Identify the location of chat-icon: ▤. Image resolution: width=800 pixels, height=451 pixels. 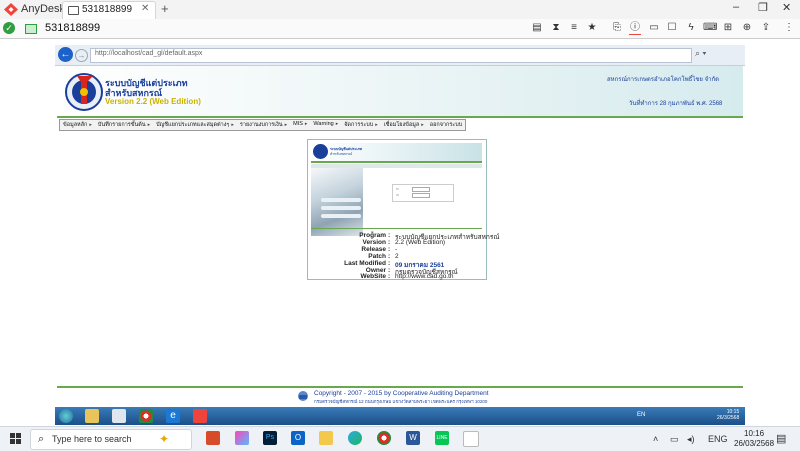
(537, 28).